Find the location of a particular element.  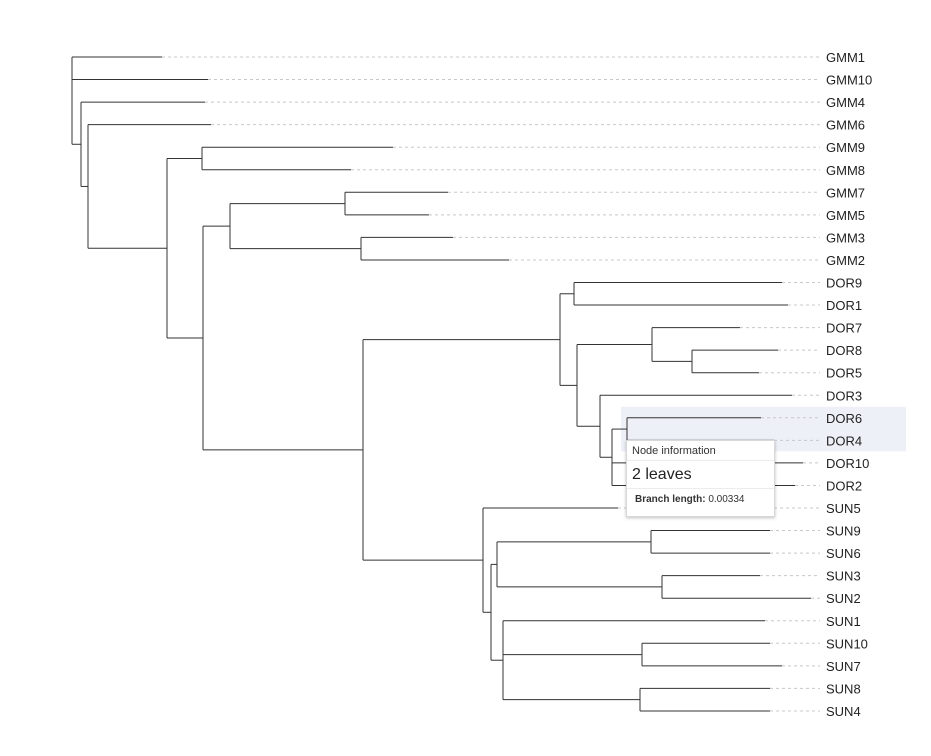

leaf-label-gmm8: GMM8 is located at coordinates (845, 170).